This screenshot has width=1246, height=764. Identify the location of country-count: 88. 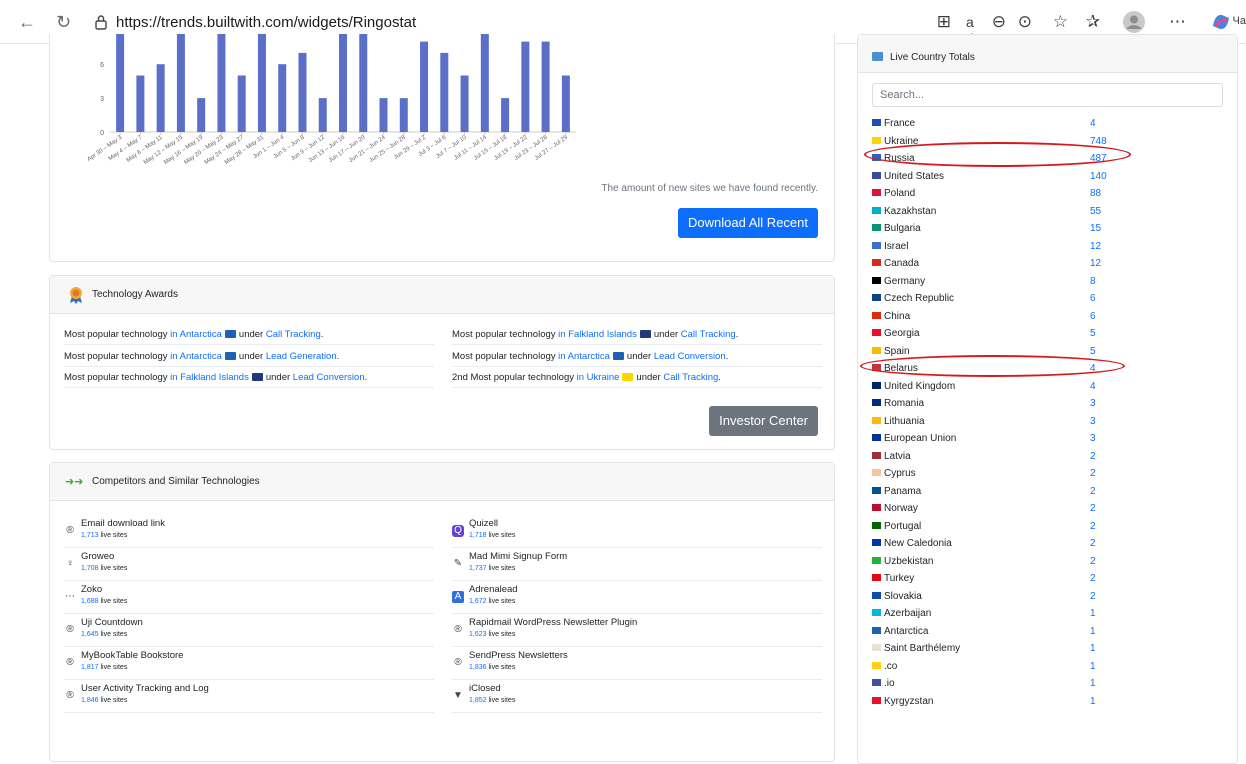
(1095, 194).